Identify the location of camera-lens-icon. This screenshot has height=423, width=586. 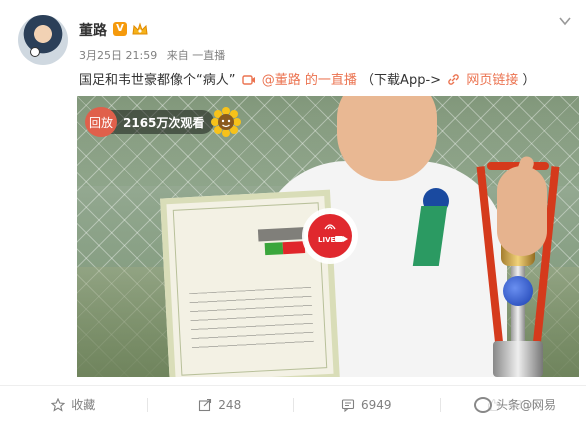
(345, 239).